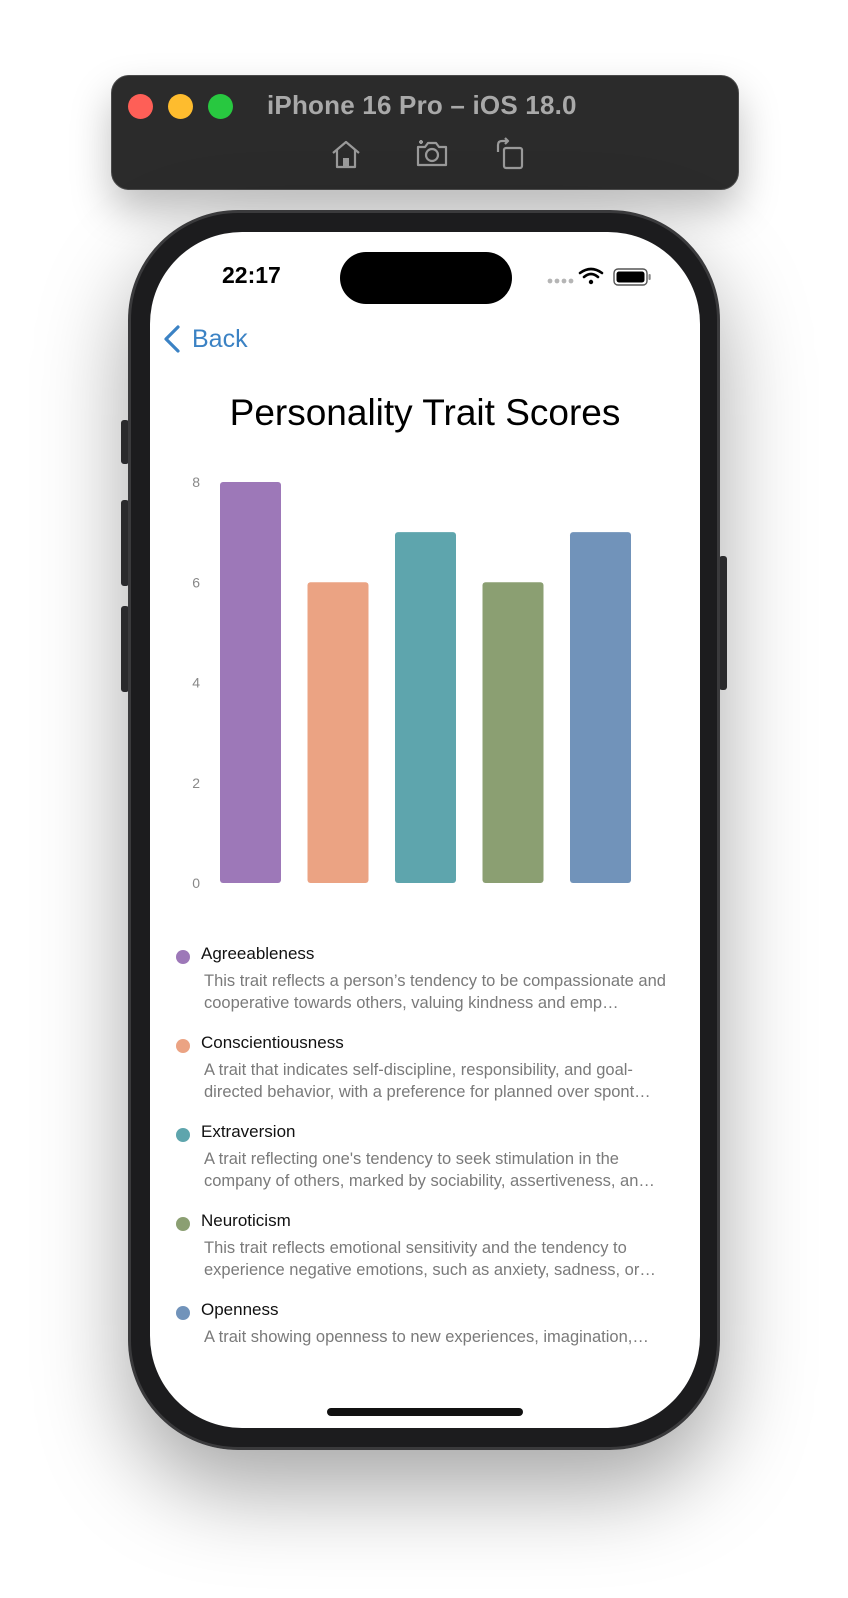  Describe the element at coordinates (196, 783) in the screenshot. I see `y-tick-label: 2` at that location.